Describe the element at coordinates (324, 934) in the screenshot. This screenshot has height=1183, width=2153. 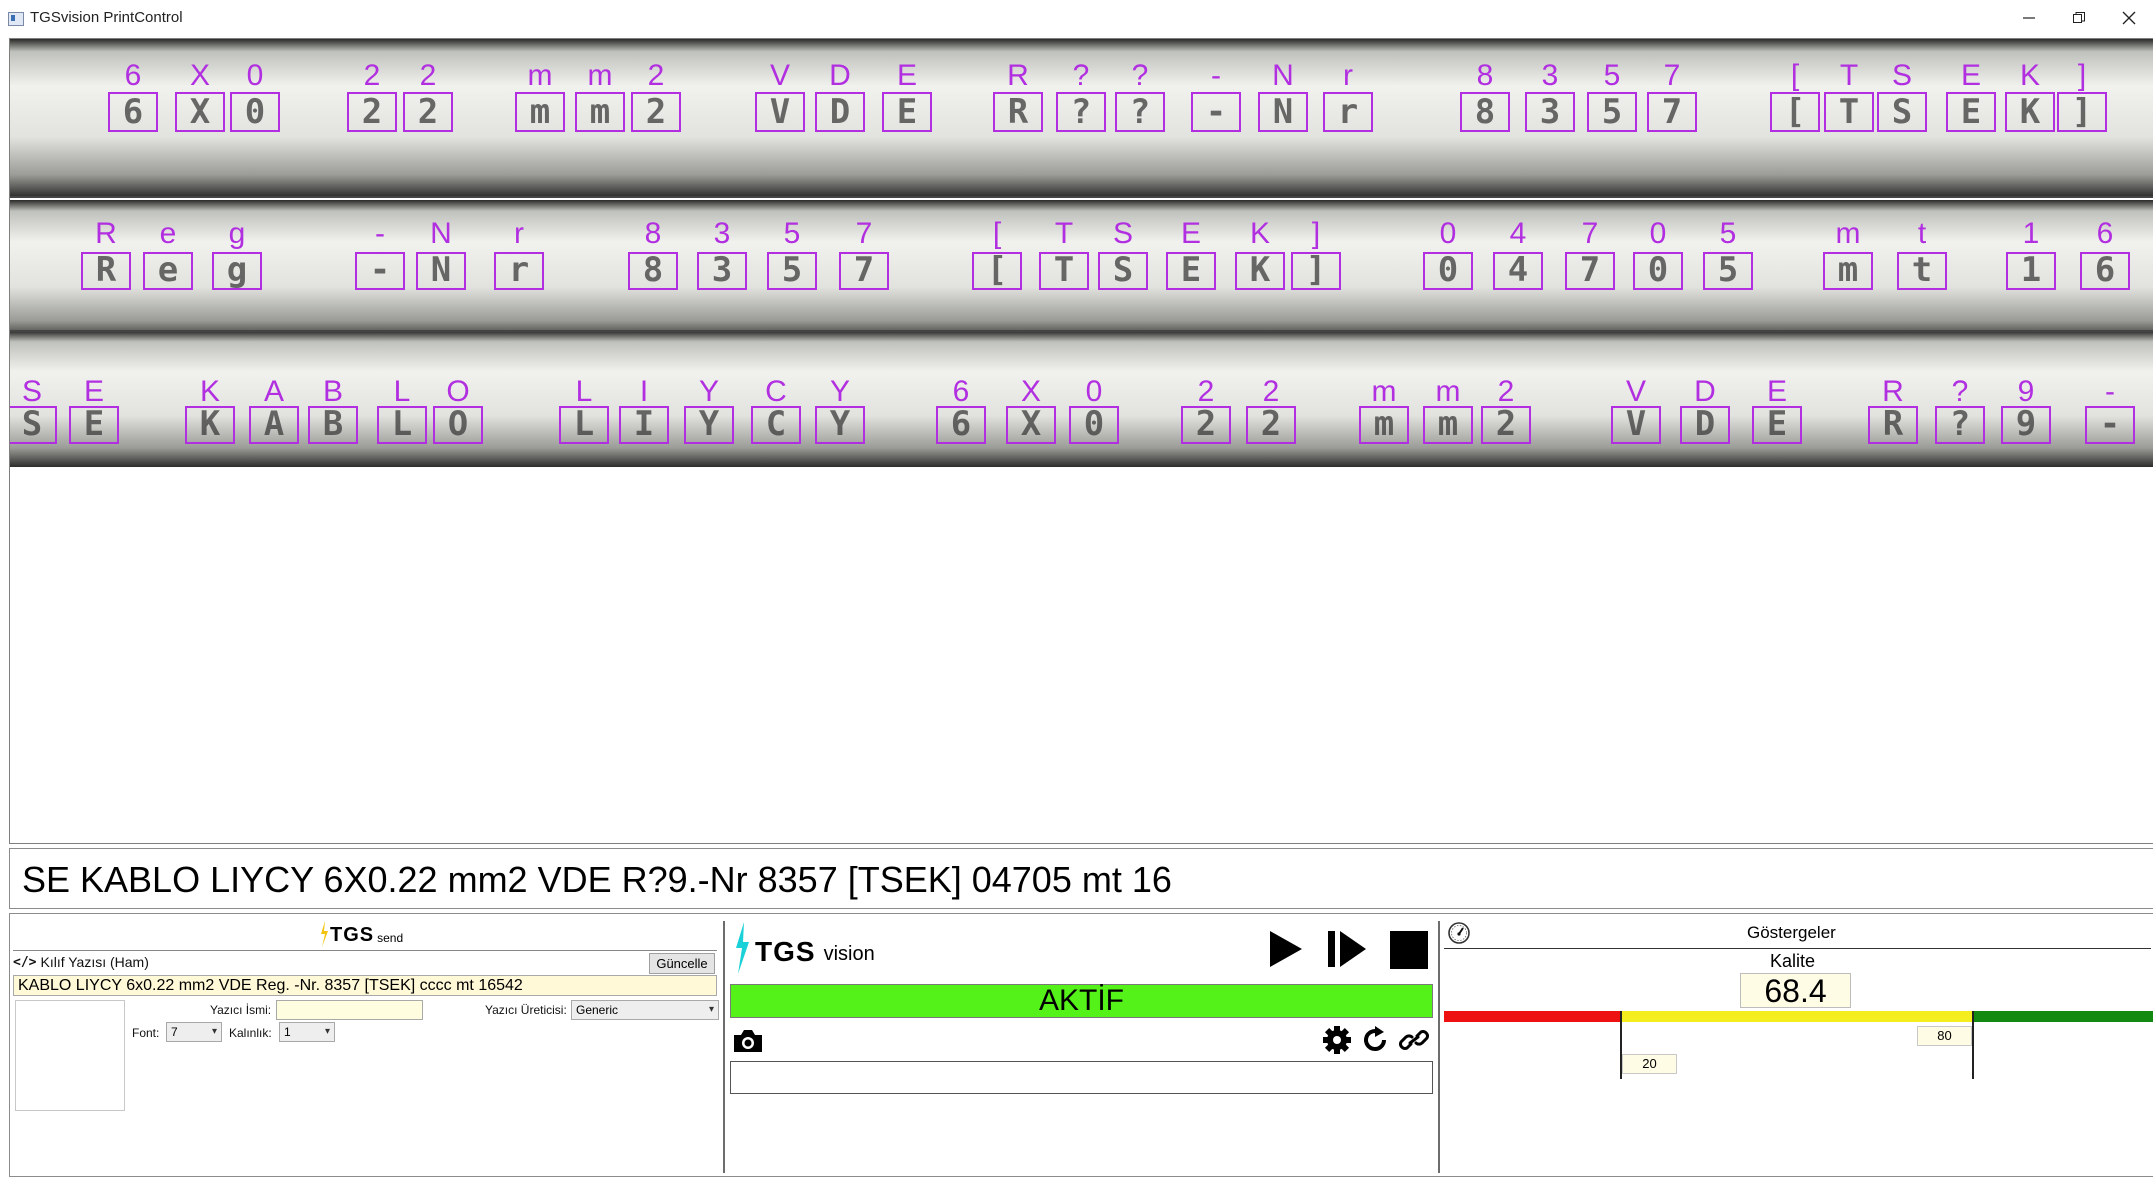
I see `bolt-icon` at that location.